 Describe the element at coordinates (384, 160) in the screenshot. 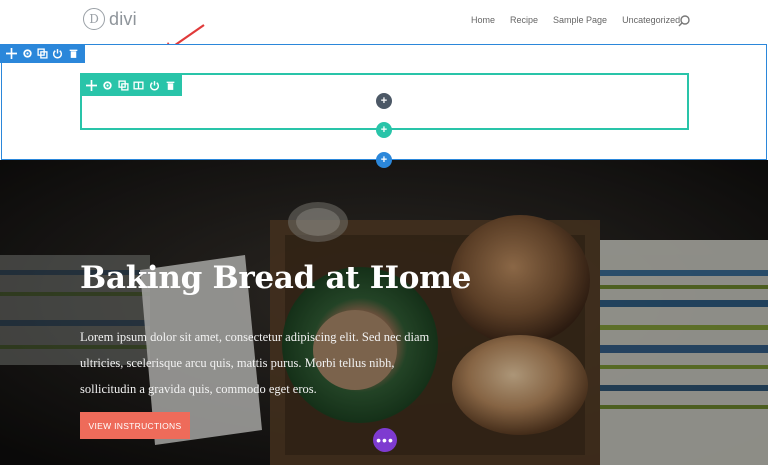

I see `add-section-button: +` at that location.